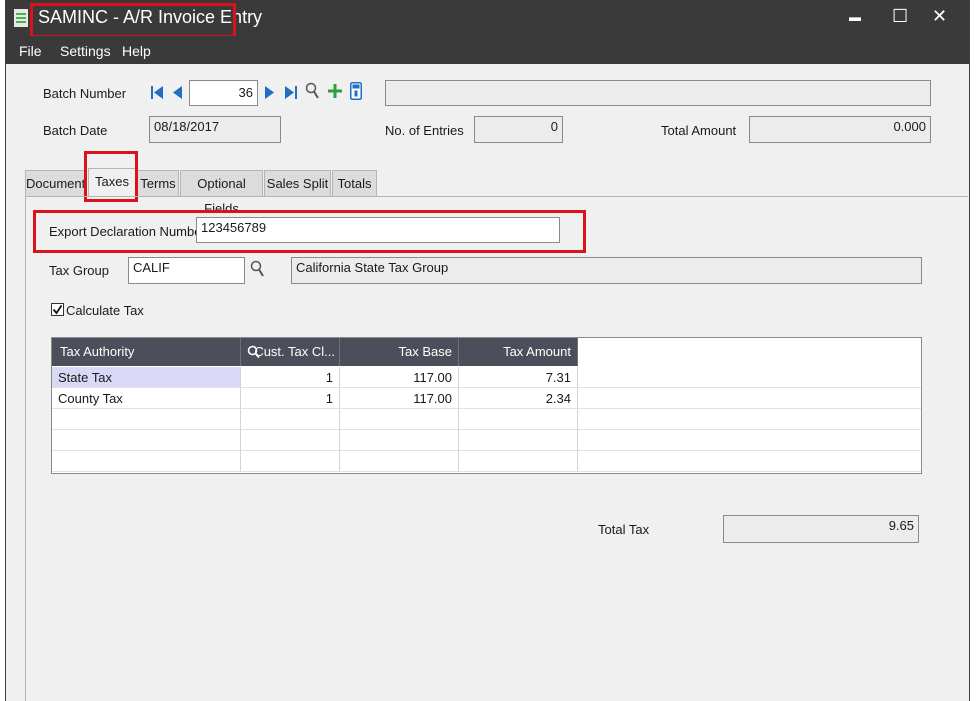 This screenshot has width=980, height=701. Describe the element at coordinates (177, 92) in the screenshot. I see `previous-record-icon` at that location.